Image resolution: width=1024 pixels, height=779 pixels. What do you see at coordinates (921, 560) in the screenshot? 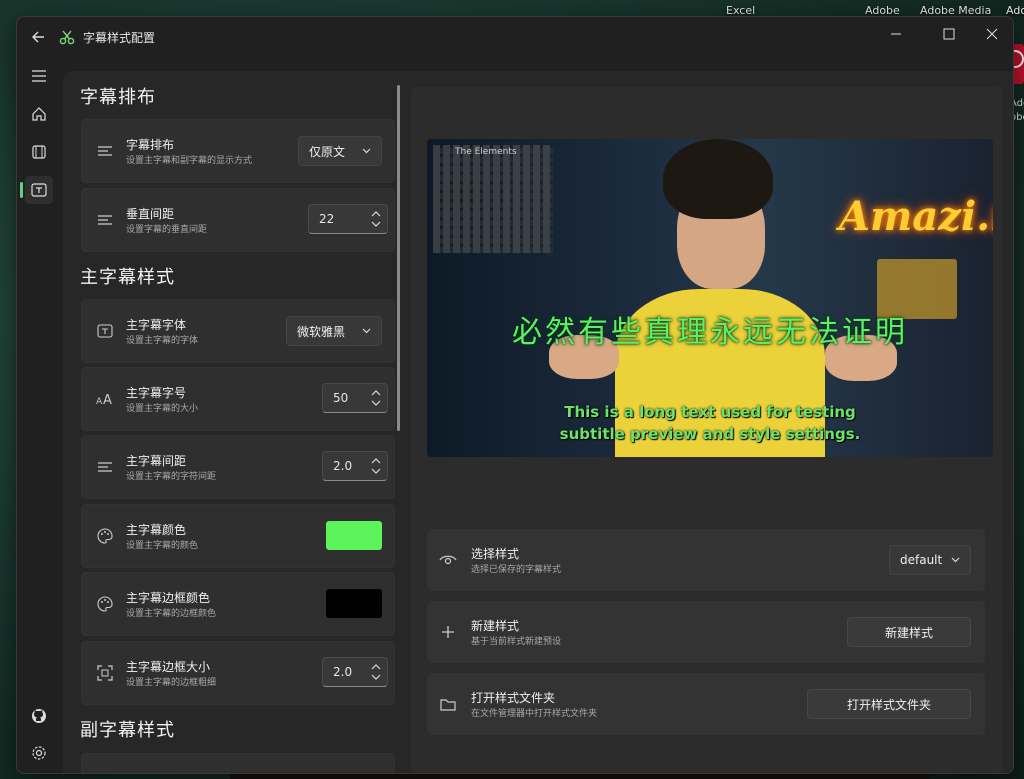
I see `dropdown-value: default` at bounding box center [921, 560].